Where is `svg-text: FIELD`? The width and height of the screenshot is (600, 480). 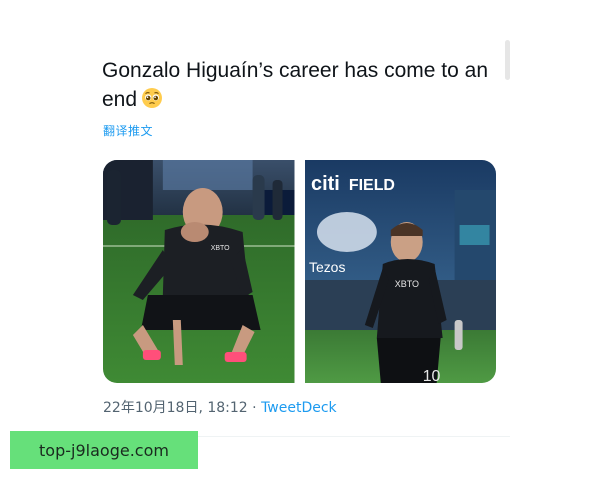 svg-text: FIELD is located at coordinates (371, 185).